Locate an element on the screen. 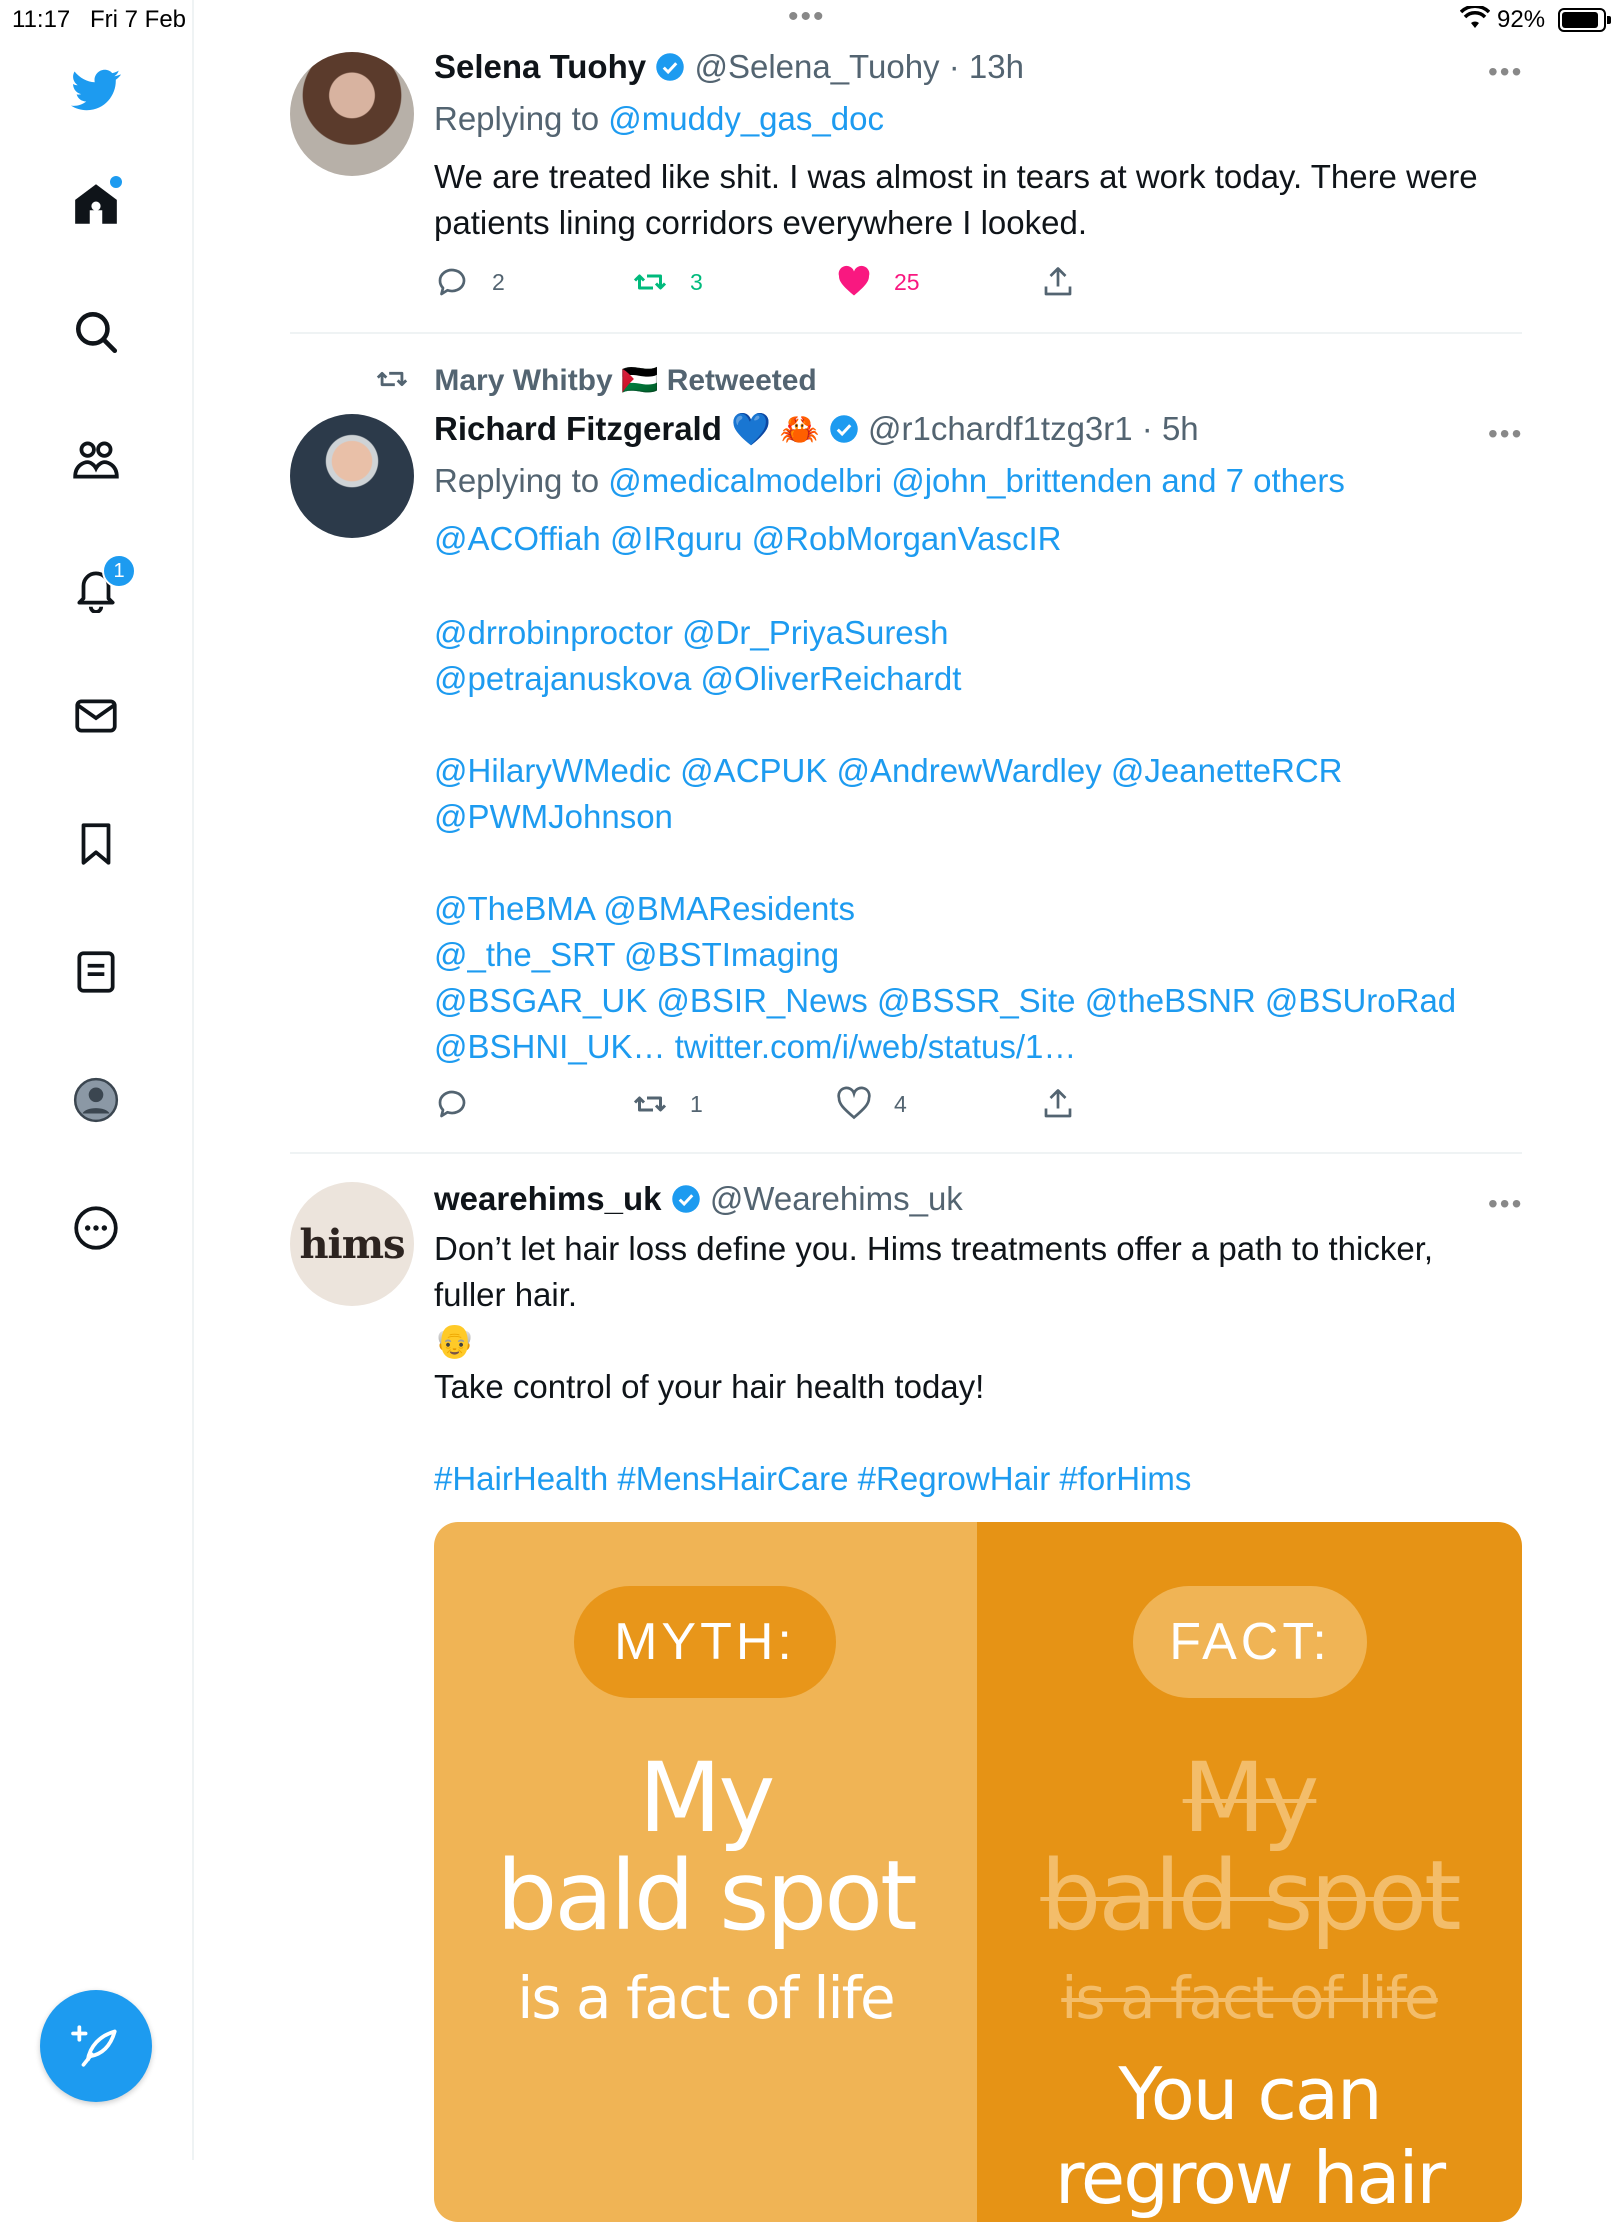 This screenshot has height=2222, width=1620. multitasking-dots-icon: ••• is located at coordinates (807, 17).